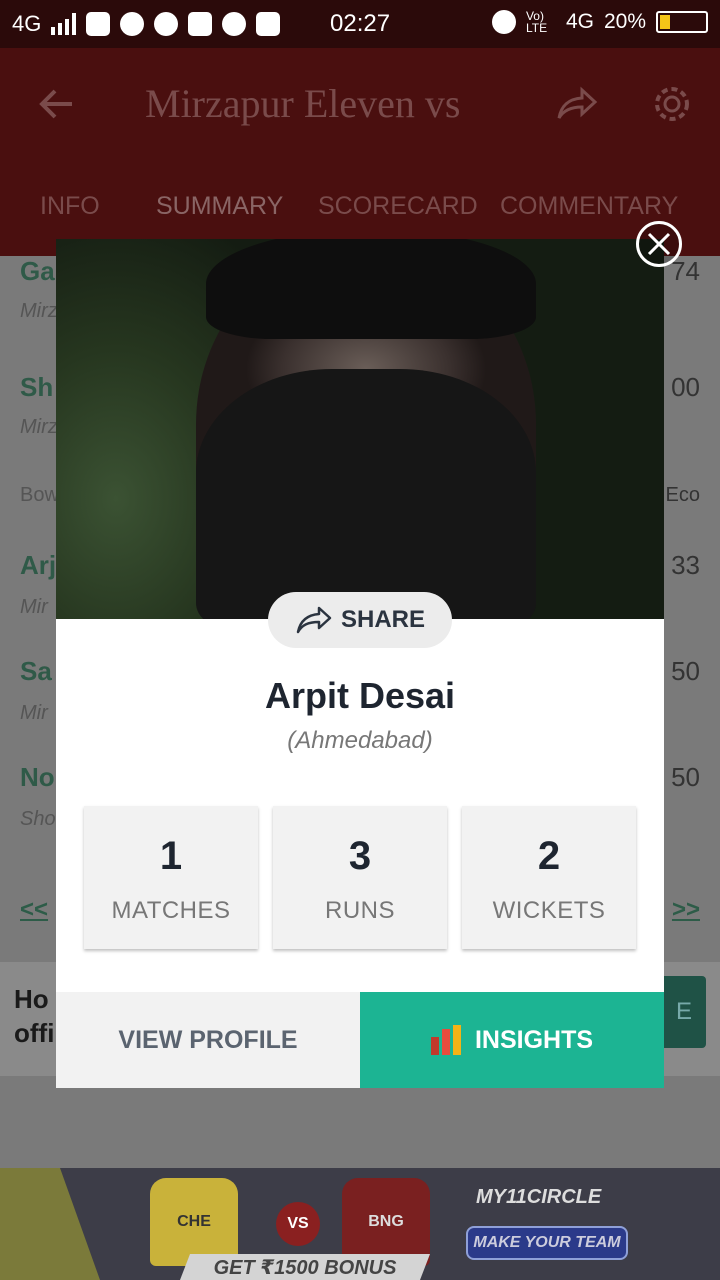  I want to click on clock: 02:27, so click(360, 23).